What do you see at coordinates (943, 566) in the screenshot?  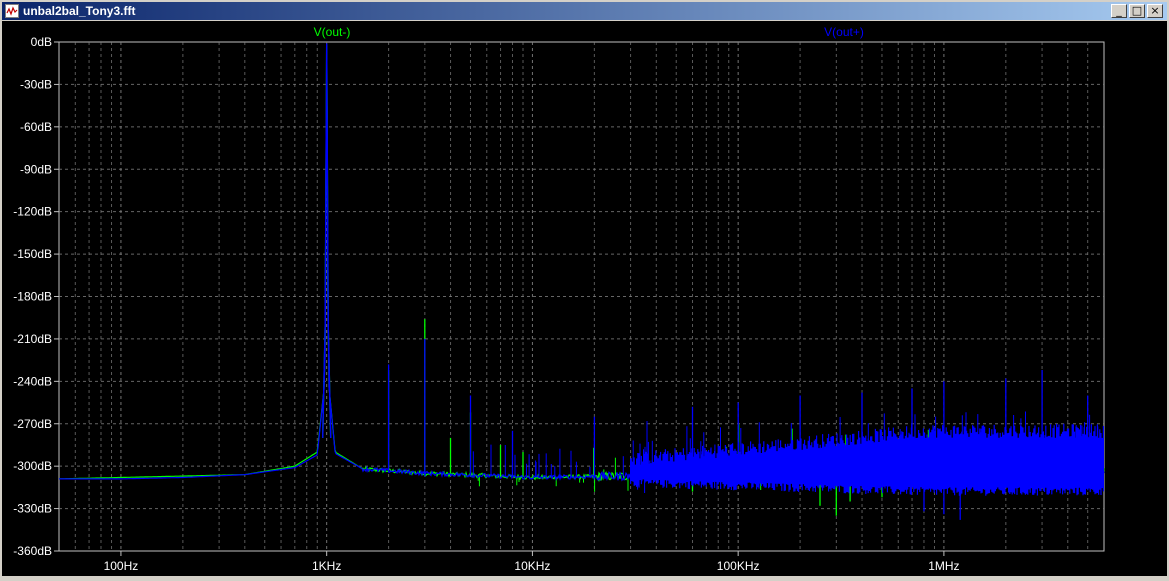 I see `x-tick-label: 1MHz` at bounding box center [943, 566].